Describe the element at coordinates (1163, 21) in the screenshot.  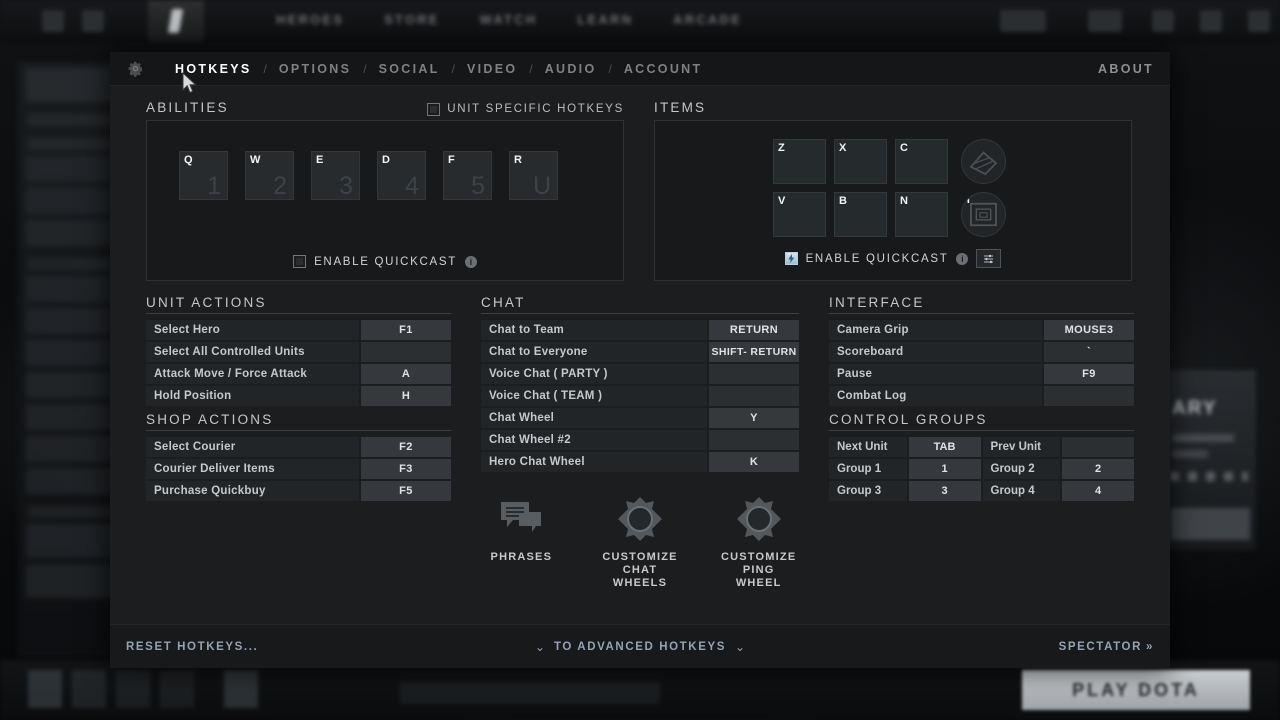
I see `profile-icon-bg` at that location.